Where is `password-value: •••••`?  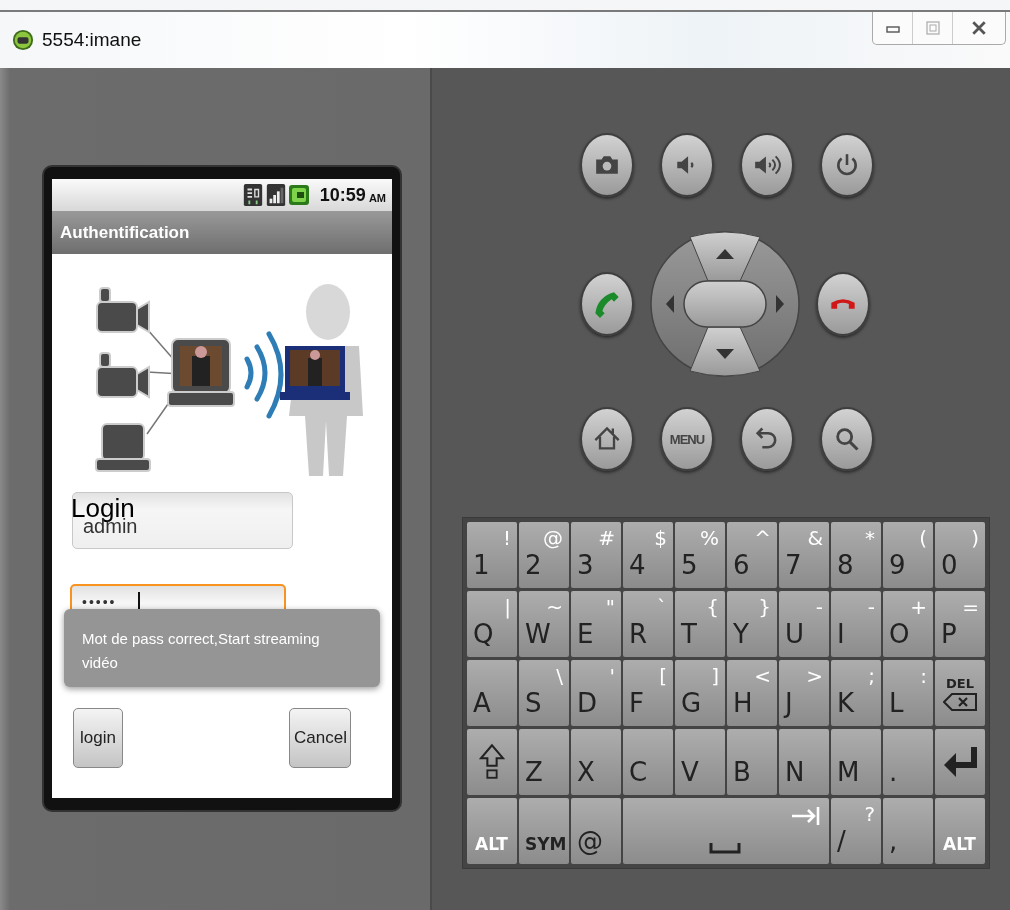
password-value: ••••• is located at coordinates (99, 602).